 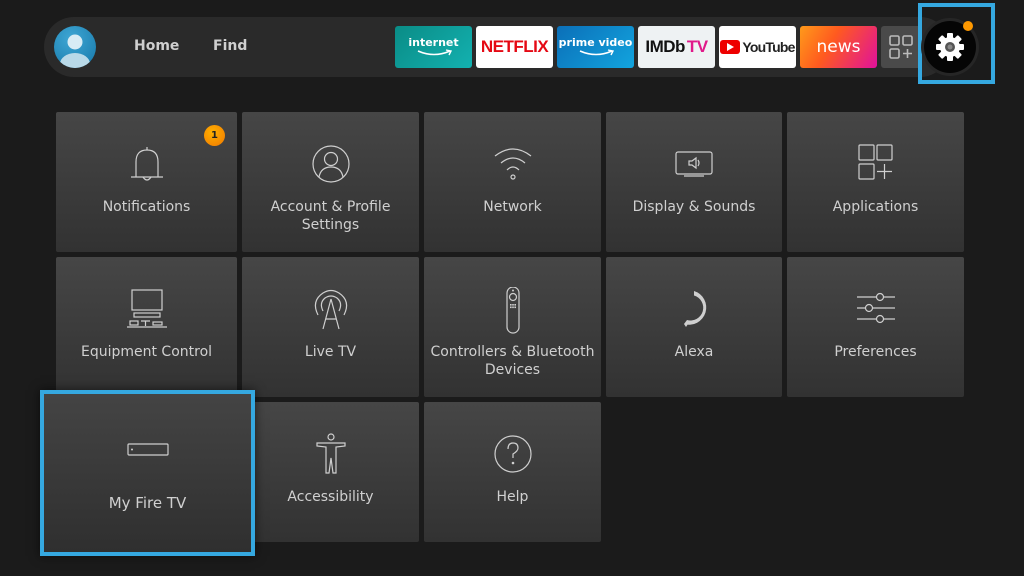 I want to click on app-youtube-label: YouTube, so click(x=768, y=47).